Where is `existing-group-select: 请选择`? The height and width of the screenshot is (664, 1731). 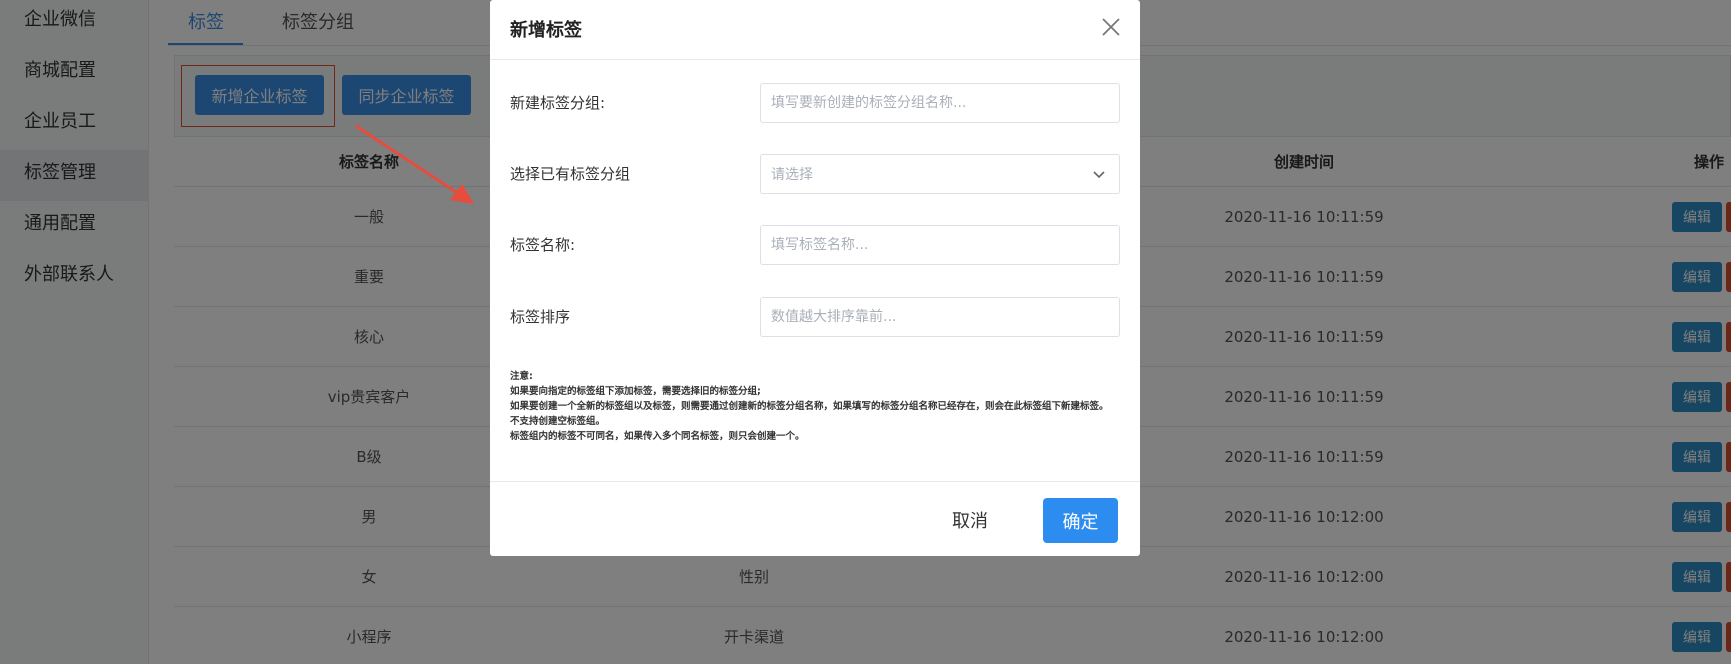
existing-group-select: 请选择 is located at coordinates (940, 174).